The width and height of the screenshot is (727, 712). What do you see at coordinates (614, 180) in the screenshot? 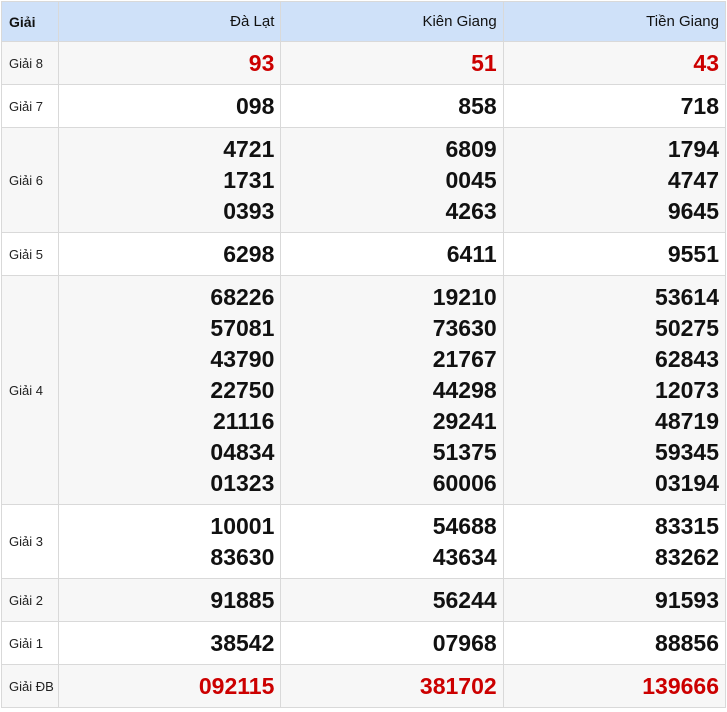
I see `result-cell: 1794 4747 9645` at bounding box center [614, 180].